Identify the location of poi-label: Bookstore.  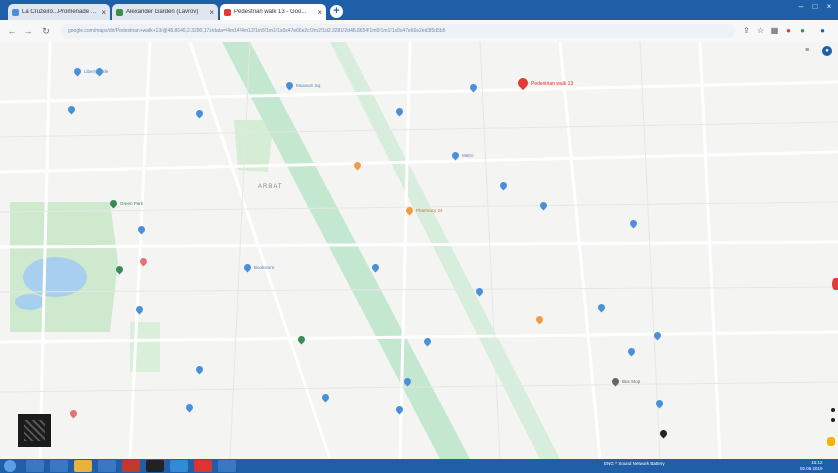
(264, 267).